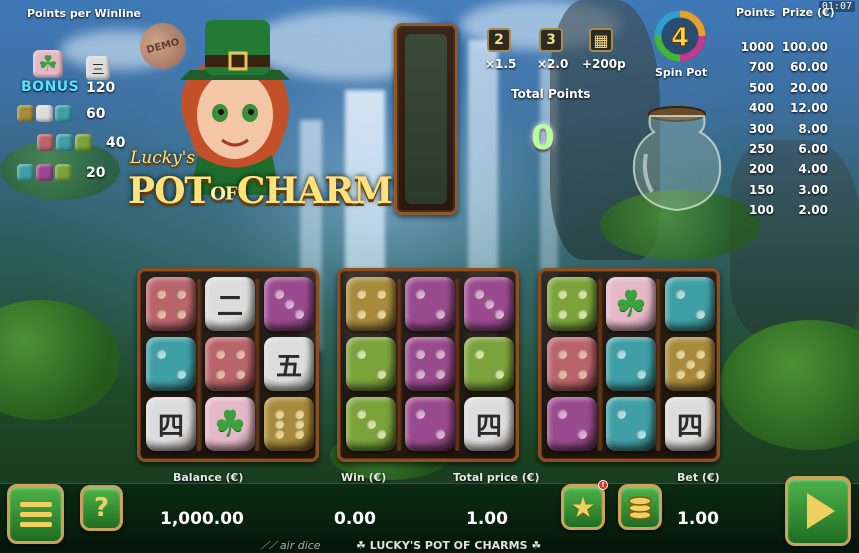 The image size is (859, 553). I want to click on points-per-winline-title: Points per Winline, so click(84, 13).